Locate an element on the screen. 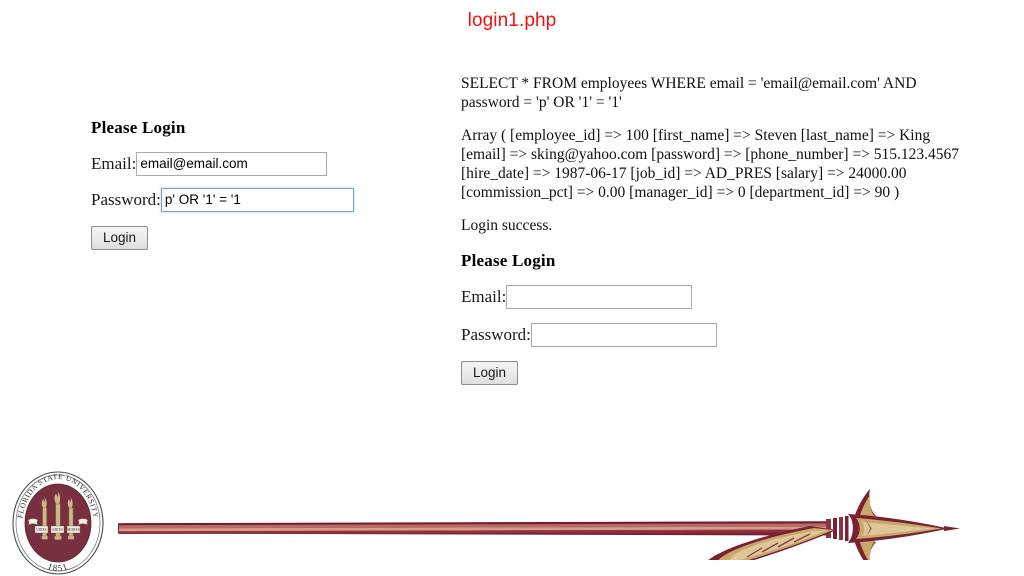  left-submit-row: Login is located at coordinates (241, 238).